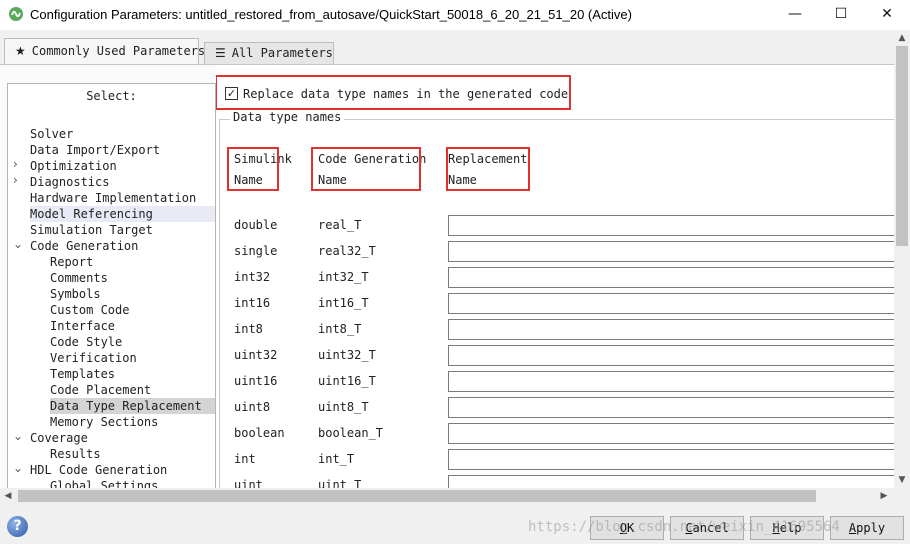 Image resolution: width=910 pixels, height=544 pixels. What do you see at coordinates (122, 134) in the screenshot?
I see `tree-item: Solver` at bounding box center [122, 134].